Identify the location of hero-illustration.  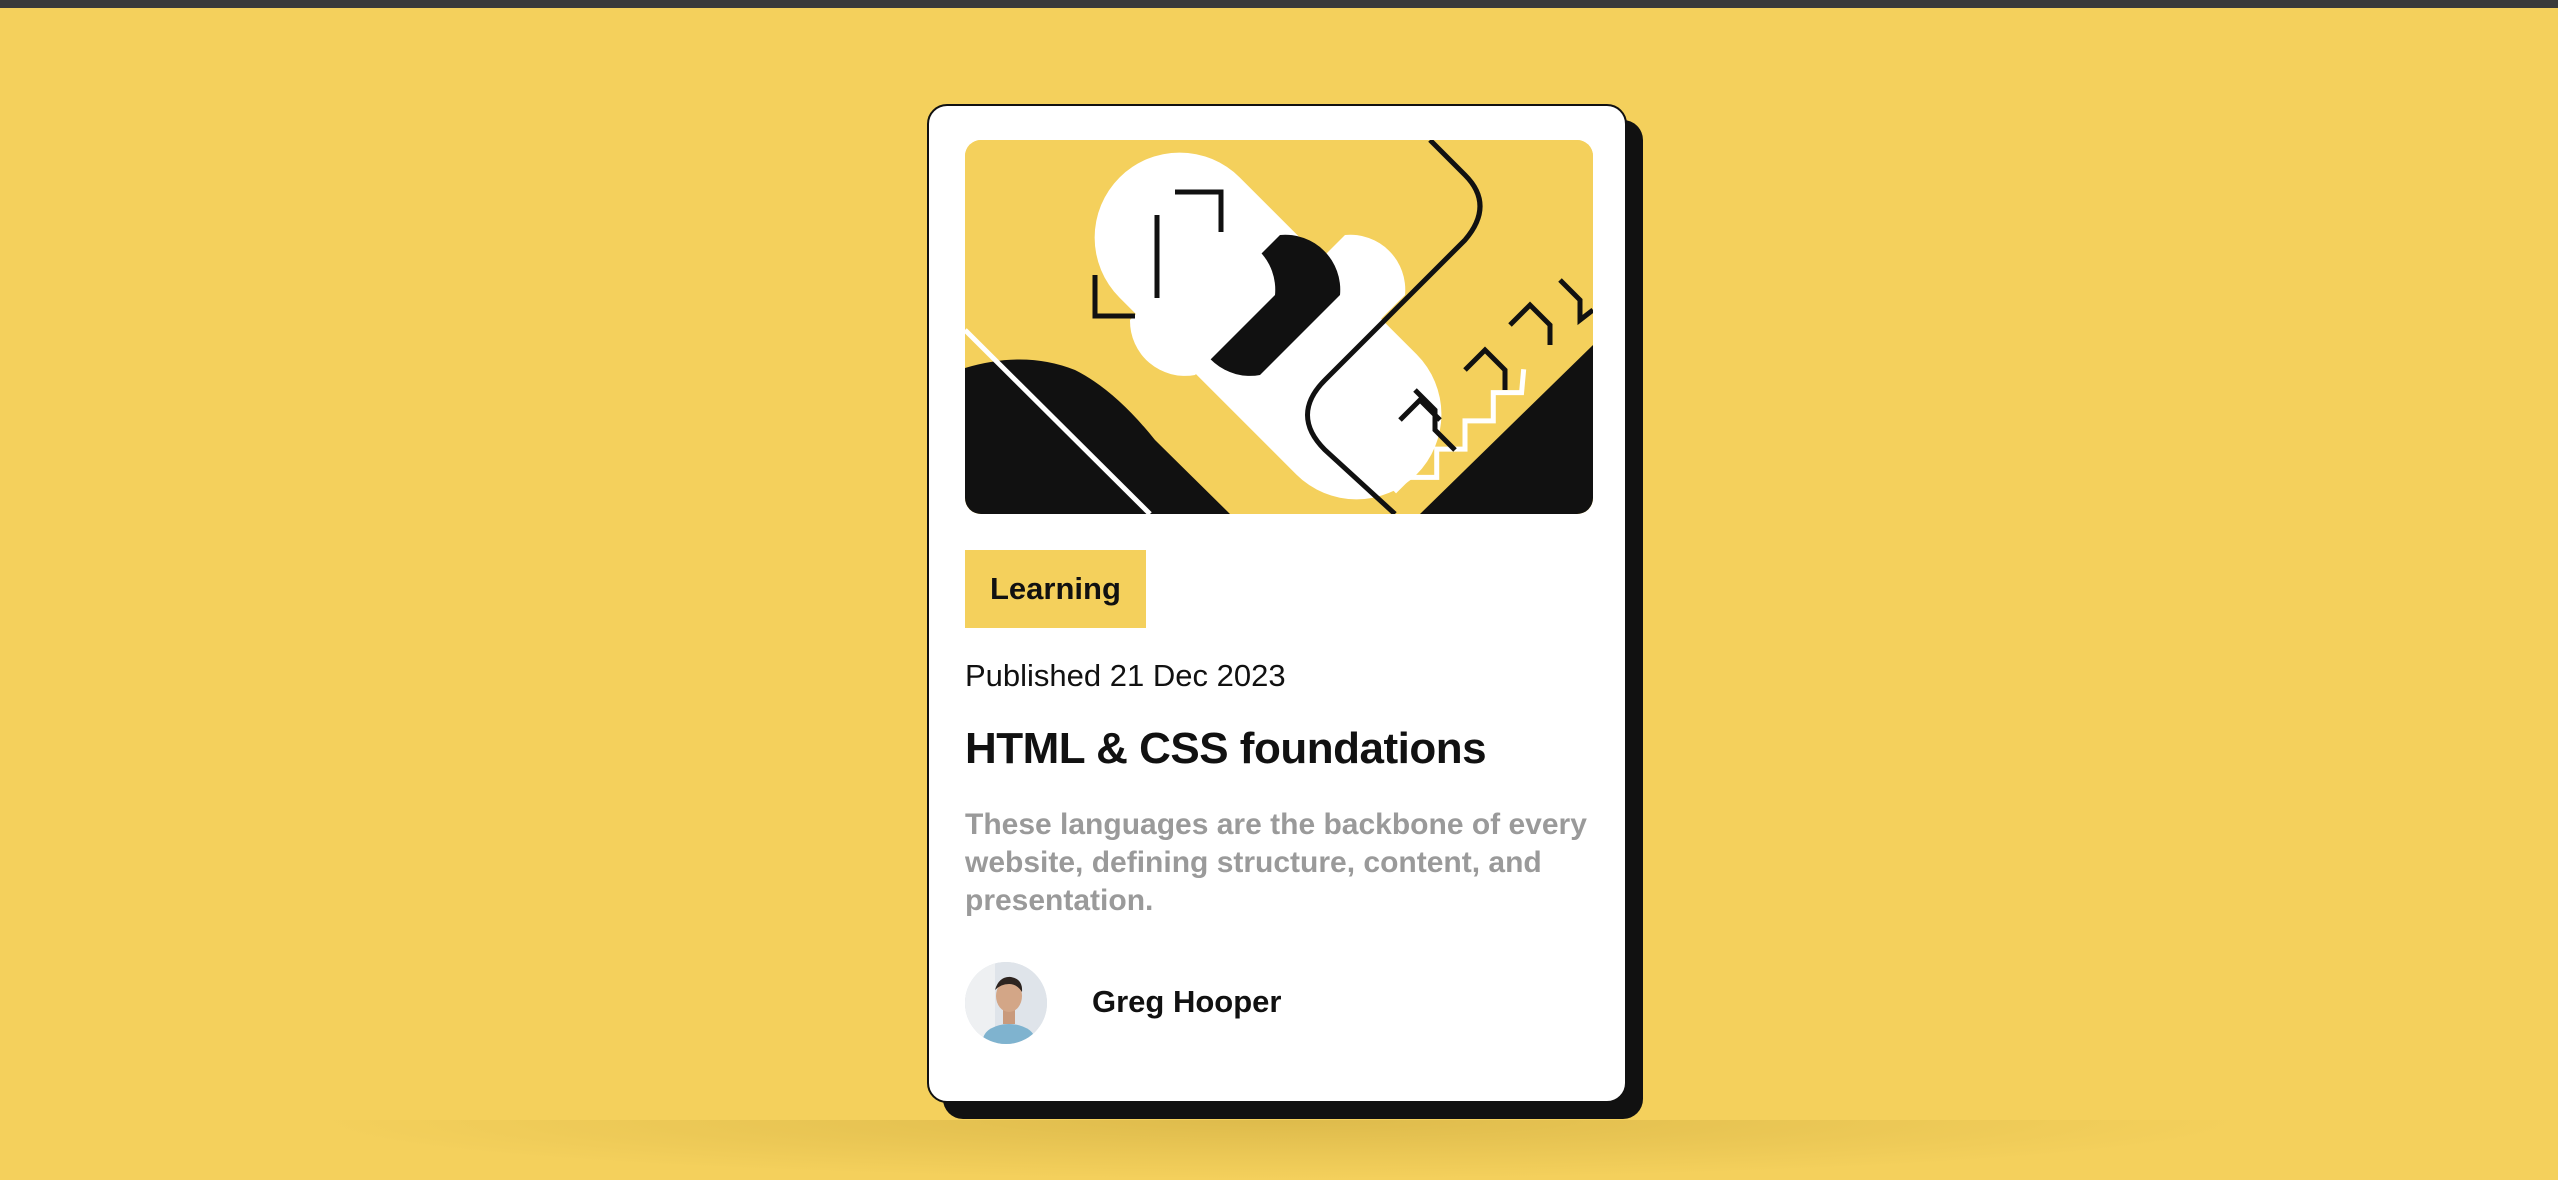
(1279, 327).